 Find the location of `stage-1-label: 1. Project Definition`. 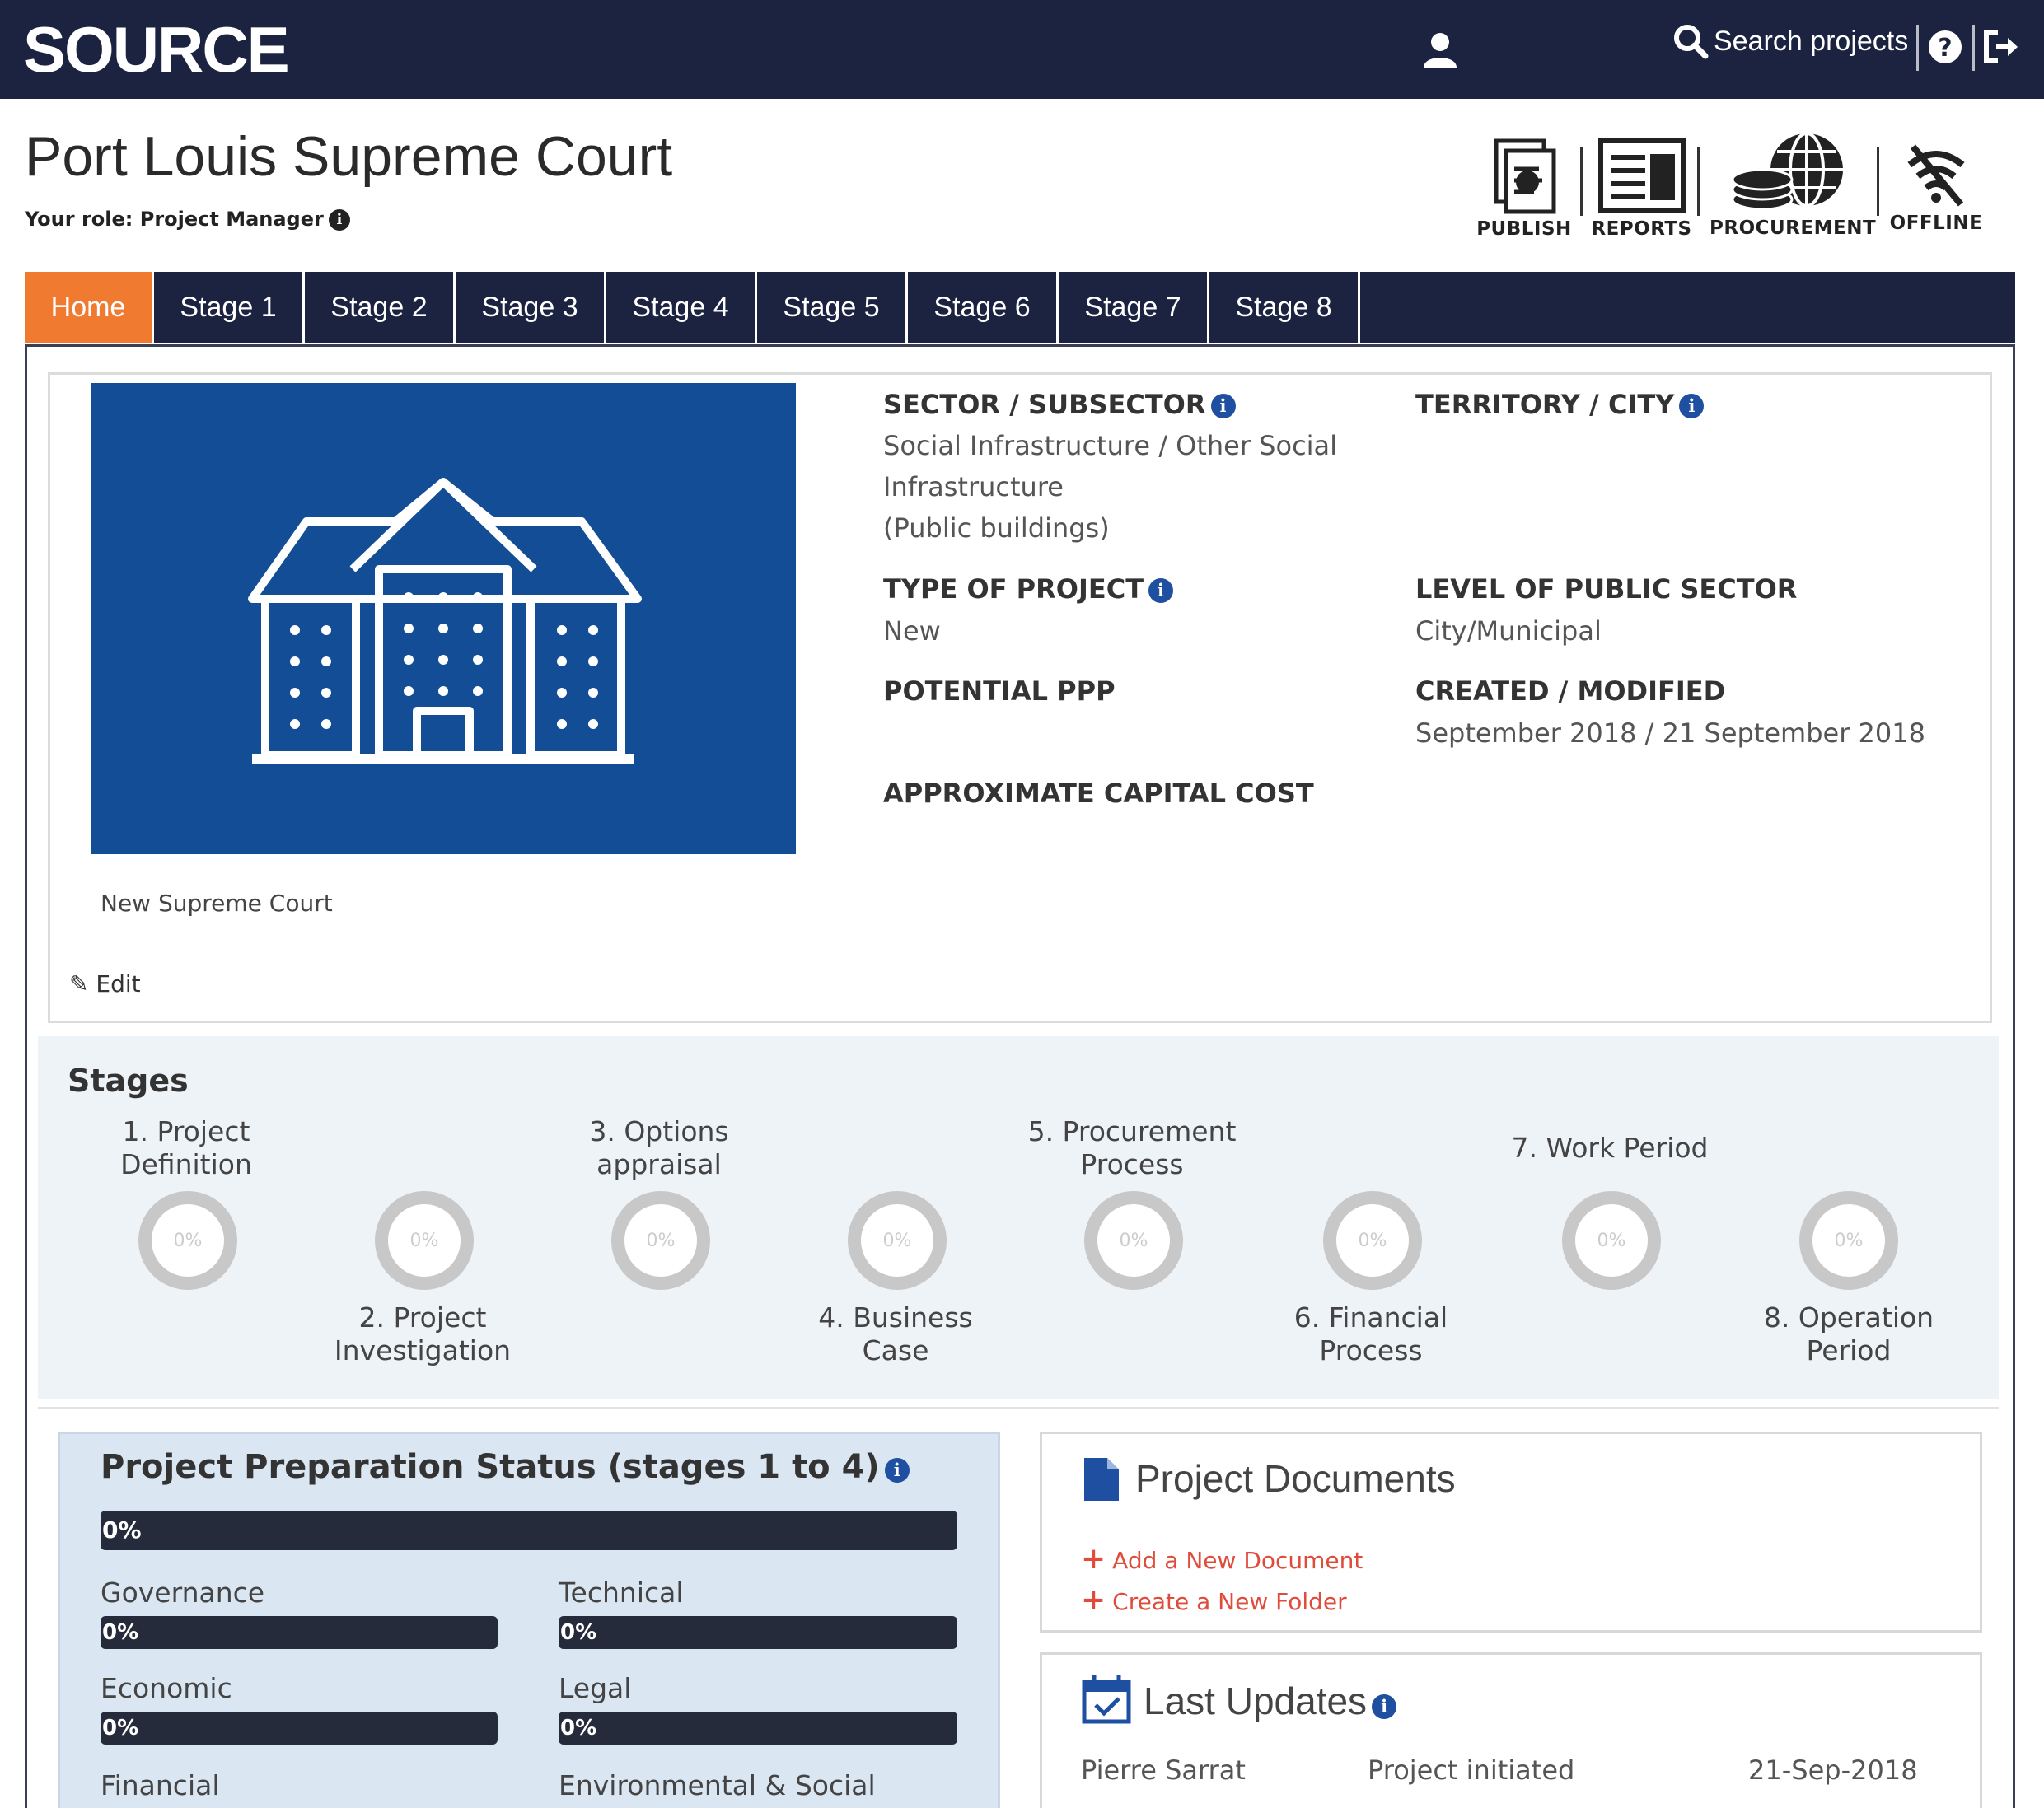

stage-1-label: 1. Project Definition is located at coordinates (186, 1148).